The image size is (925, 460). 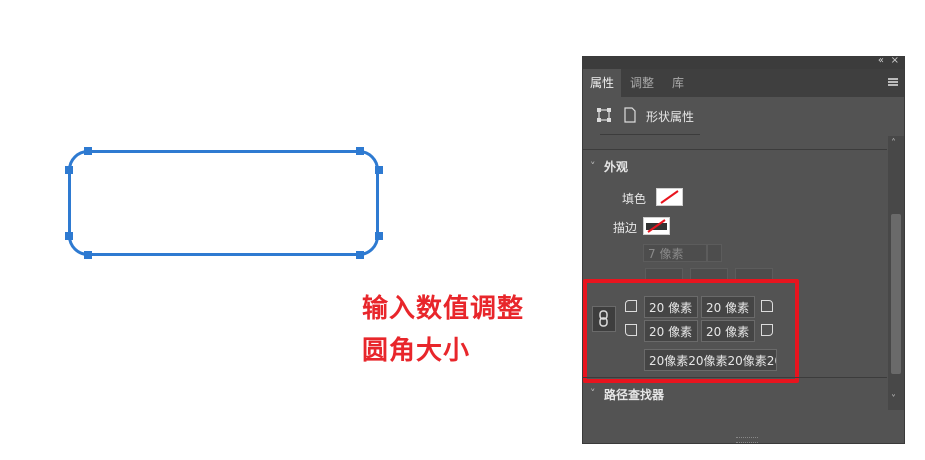 What do you see at coordinates (743, 62) in the screenshot?
I see `panel-top-strip: « ×` at bounding box center [743, 62].